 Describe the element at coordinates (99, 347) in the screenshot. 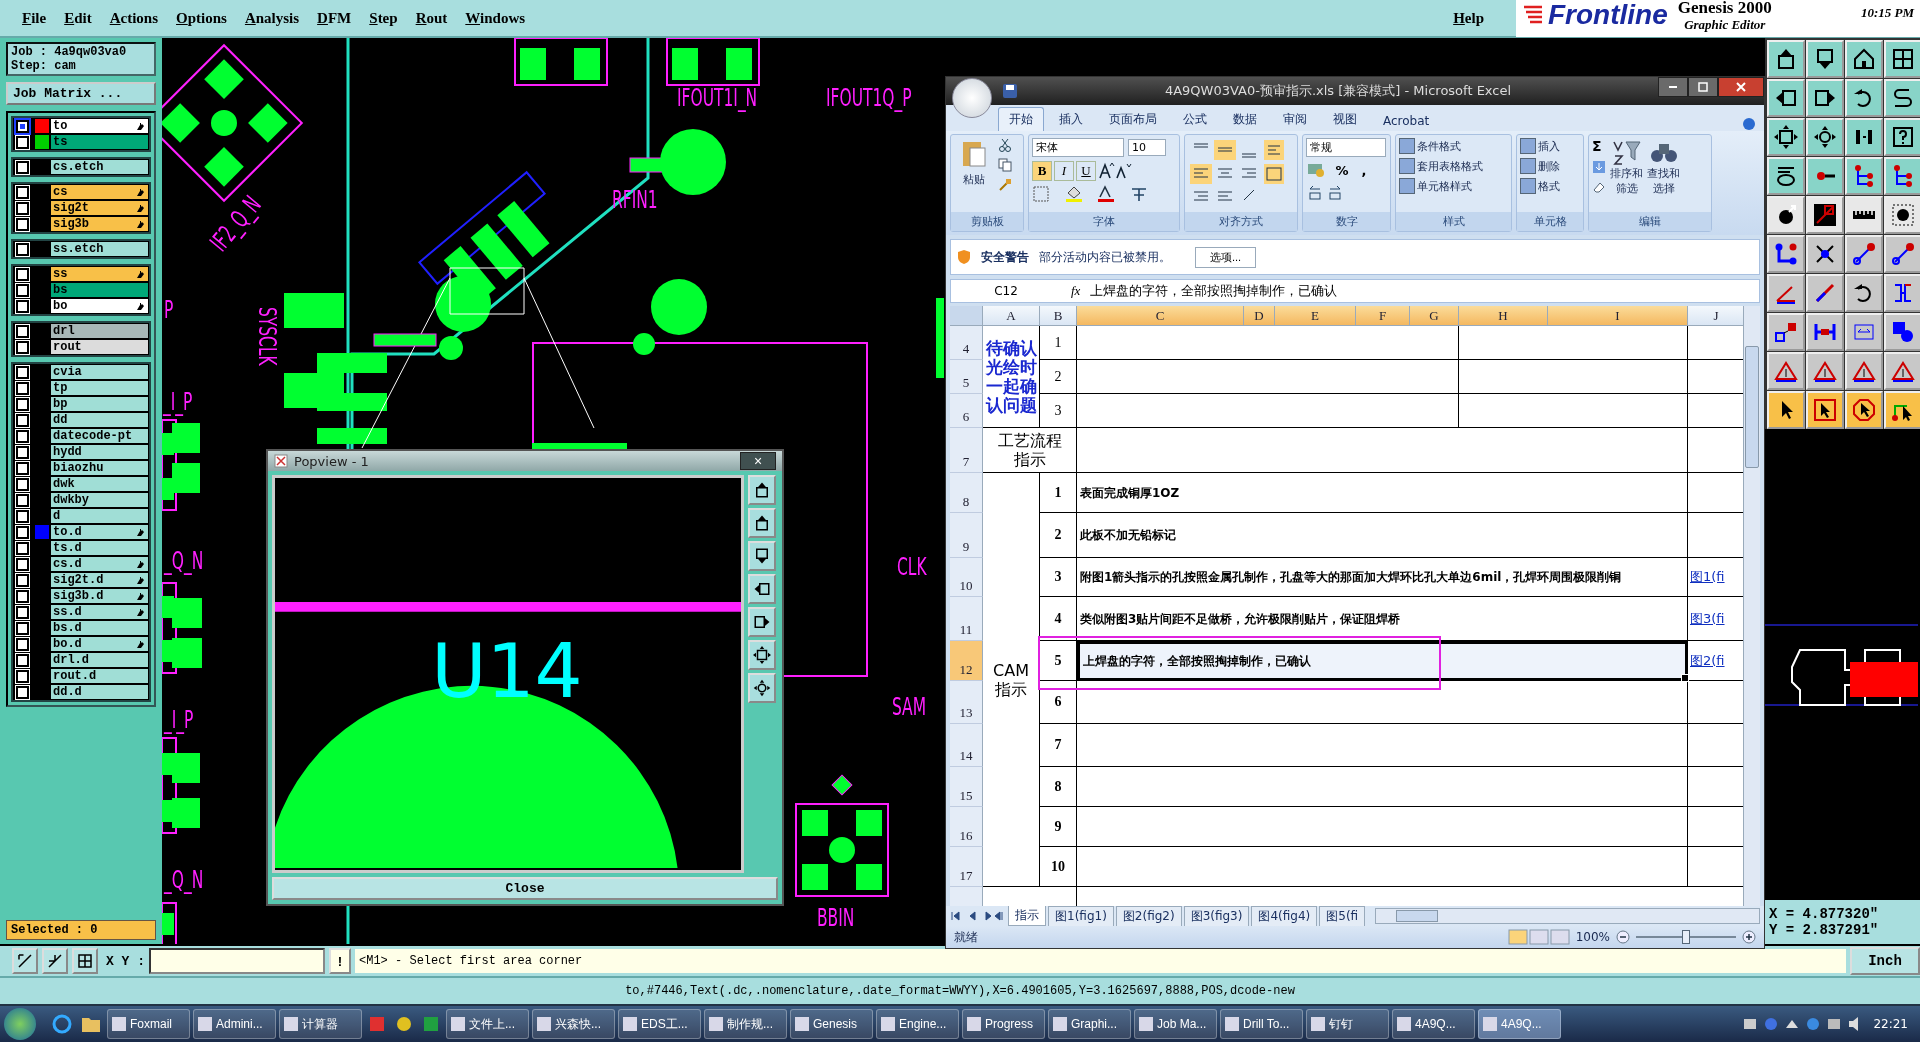

I see `layer-name: rout` at that location.